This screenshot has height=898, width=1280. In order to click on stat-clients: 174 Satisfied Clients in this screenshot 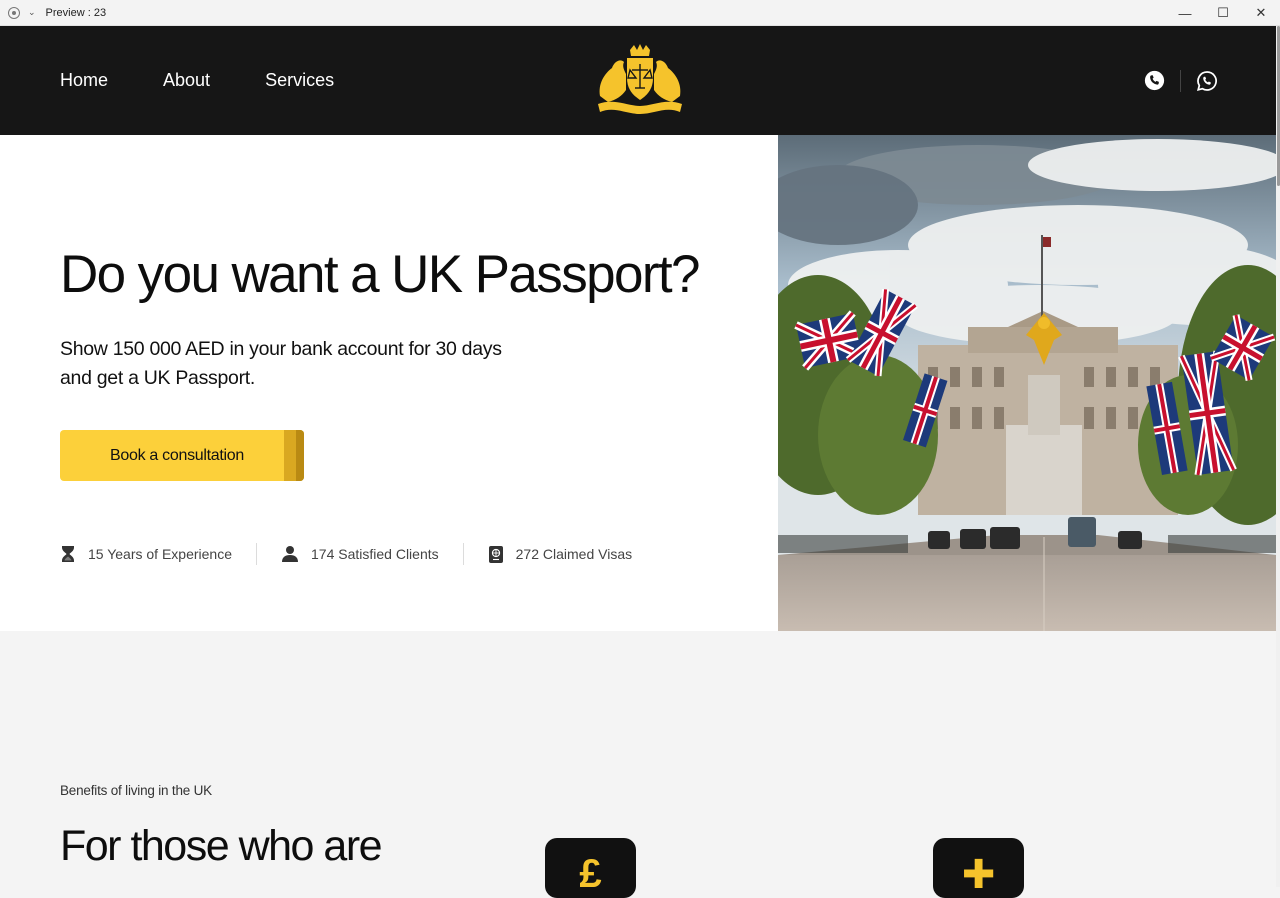, I will do `click(360, 554)`.